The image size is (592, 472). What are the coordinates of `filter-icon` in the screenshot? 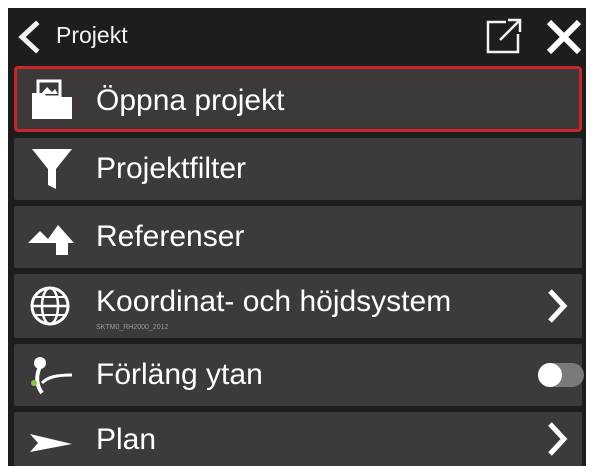 It's located at (52, 169).